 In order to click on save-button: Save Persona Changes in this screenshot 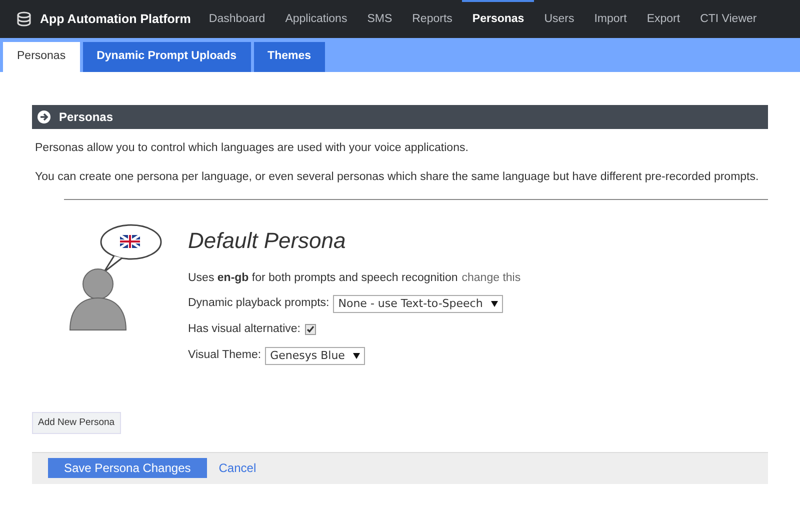, I will do `click(127, 468)`.